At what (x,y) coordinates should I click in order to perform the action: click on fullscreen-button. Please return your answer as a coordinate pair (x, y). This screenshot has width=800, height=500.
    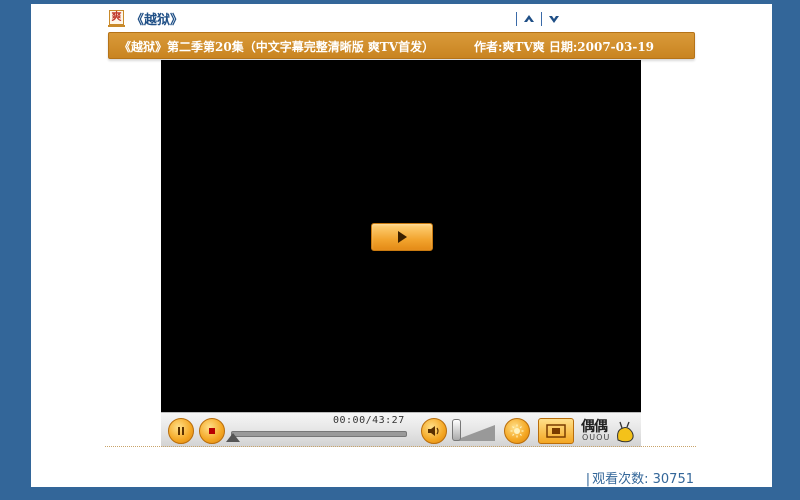
    Looking at the image, I should click on (556, 431).